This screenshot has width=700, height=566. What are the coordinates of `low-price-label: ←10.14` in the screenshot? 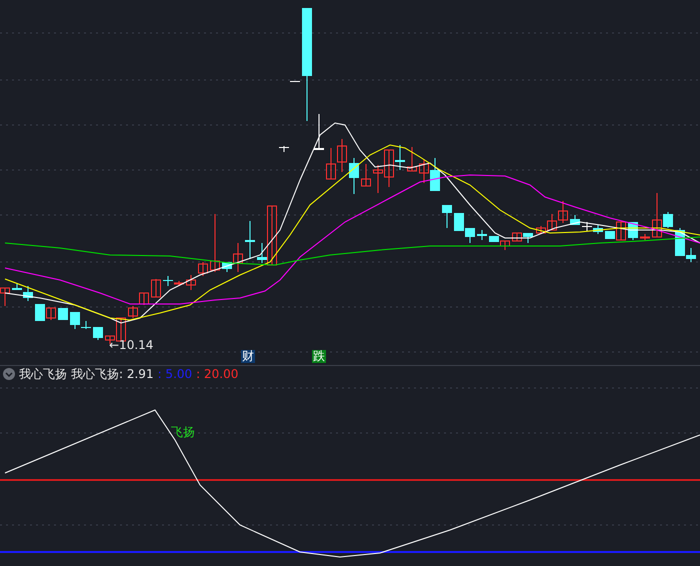 It's located at (131, 345).